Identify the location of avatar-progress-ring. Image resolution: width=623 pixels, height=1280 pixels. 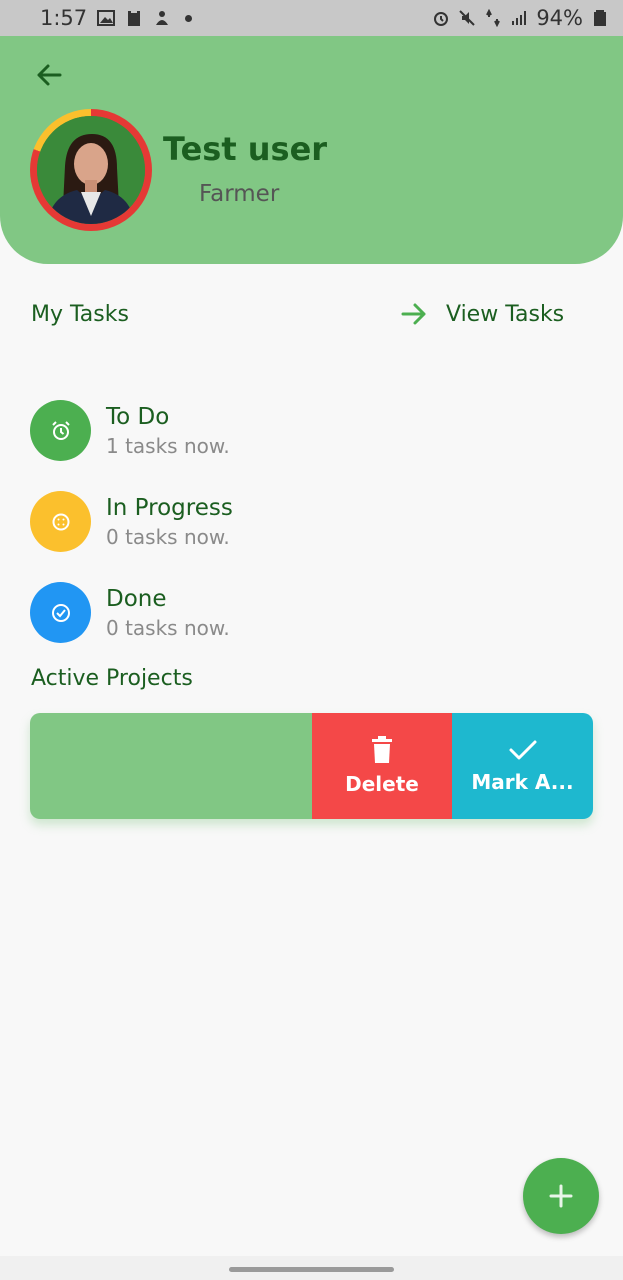
(91, 170).